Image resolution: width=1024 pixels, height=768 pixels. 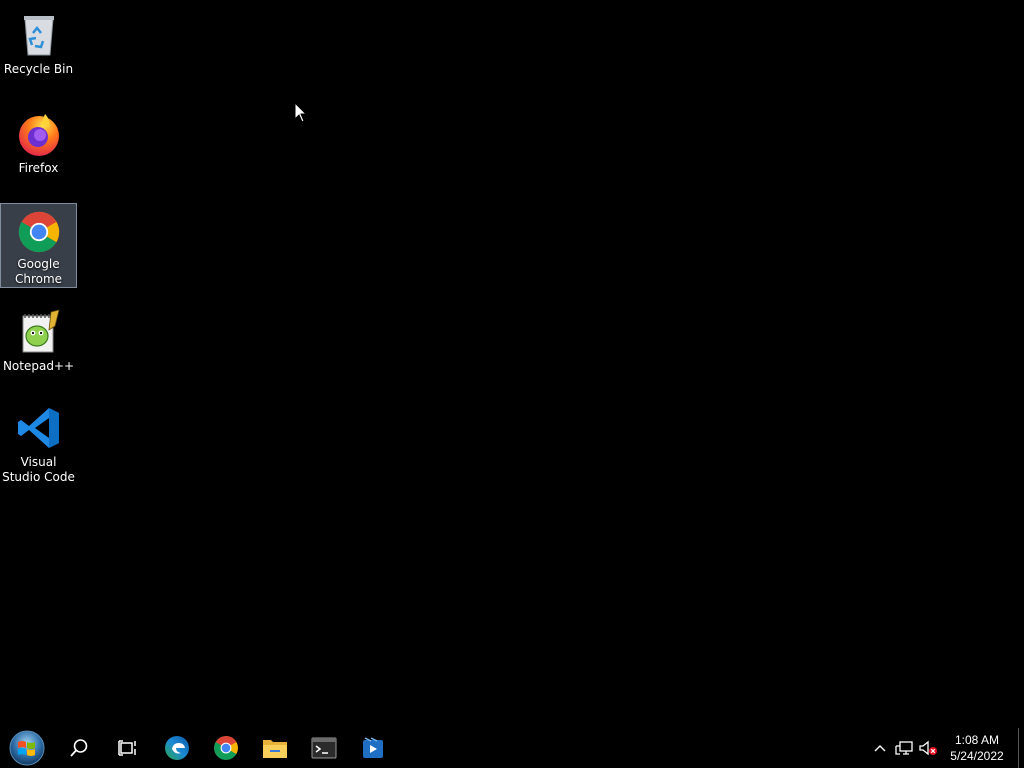 I want to click on edge-icon, so click(x=176, y=748).